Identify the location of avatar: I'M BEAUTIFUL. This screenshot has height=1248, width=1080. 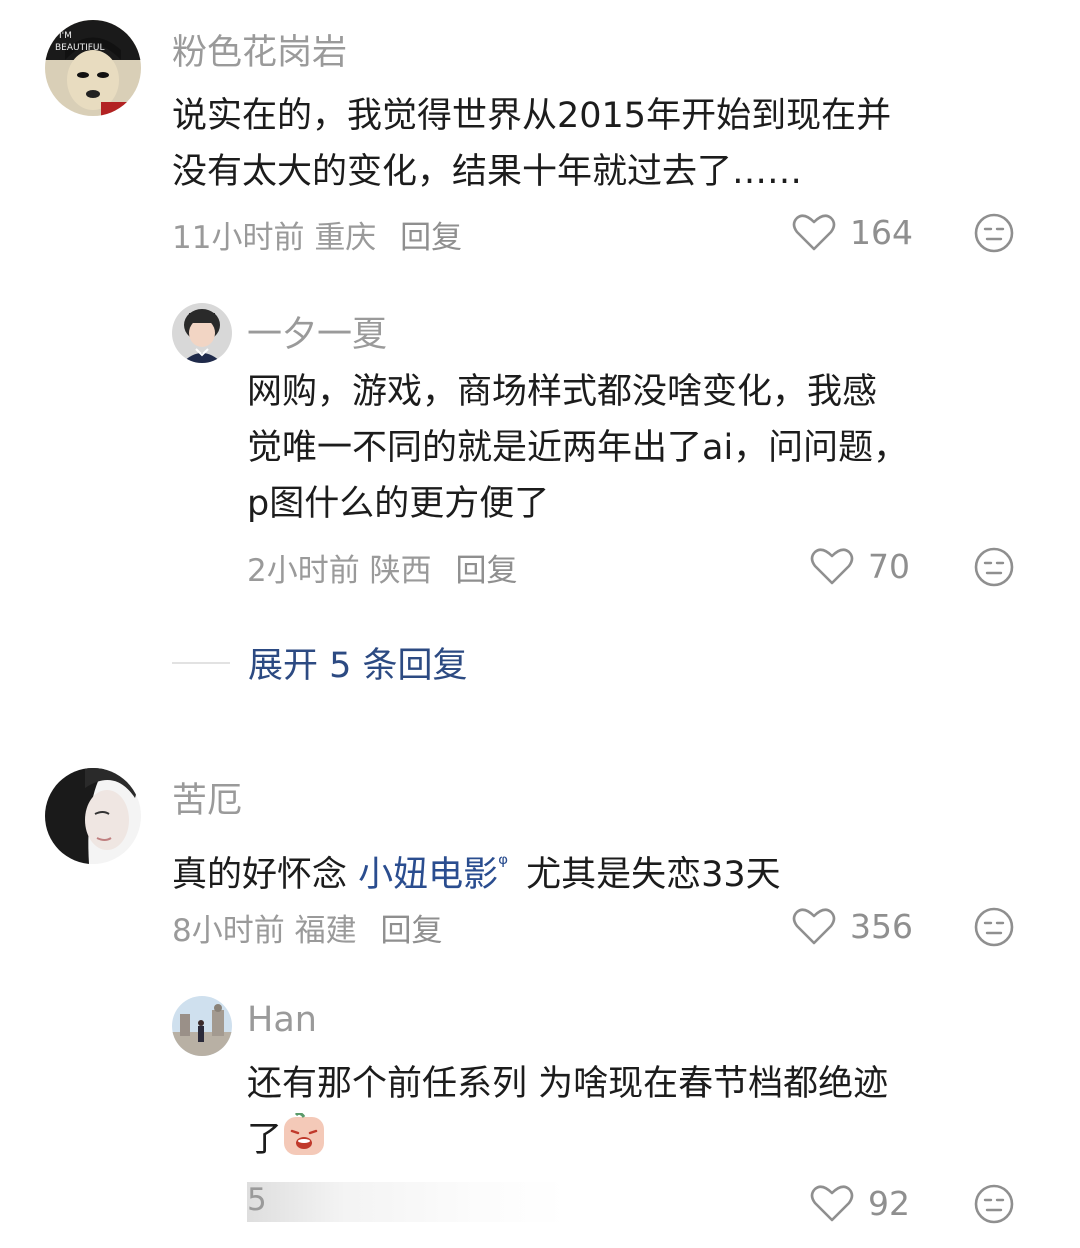
(93, 68).